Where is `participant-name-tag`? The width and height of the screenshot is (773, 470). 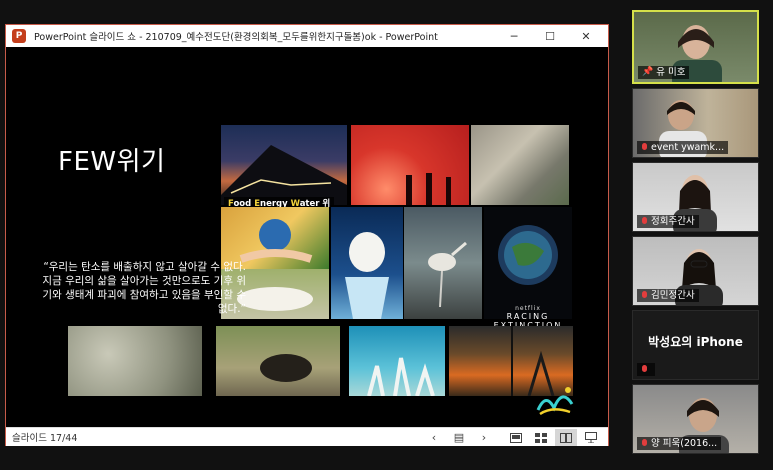 participant-name-tag is located at coordinates (646, 369).